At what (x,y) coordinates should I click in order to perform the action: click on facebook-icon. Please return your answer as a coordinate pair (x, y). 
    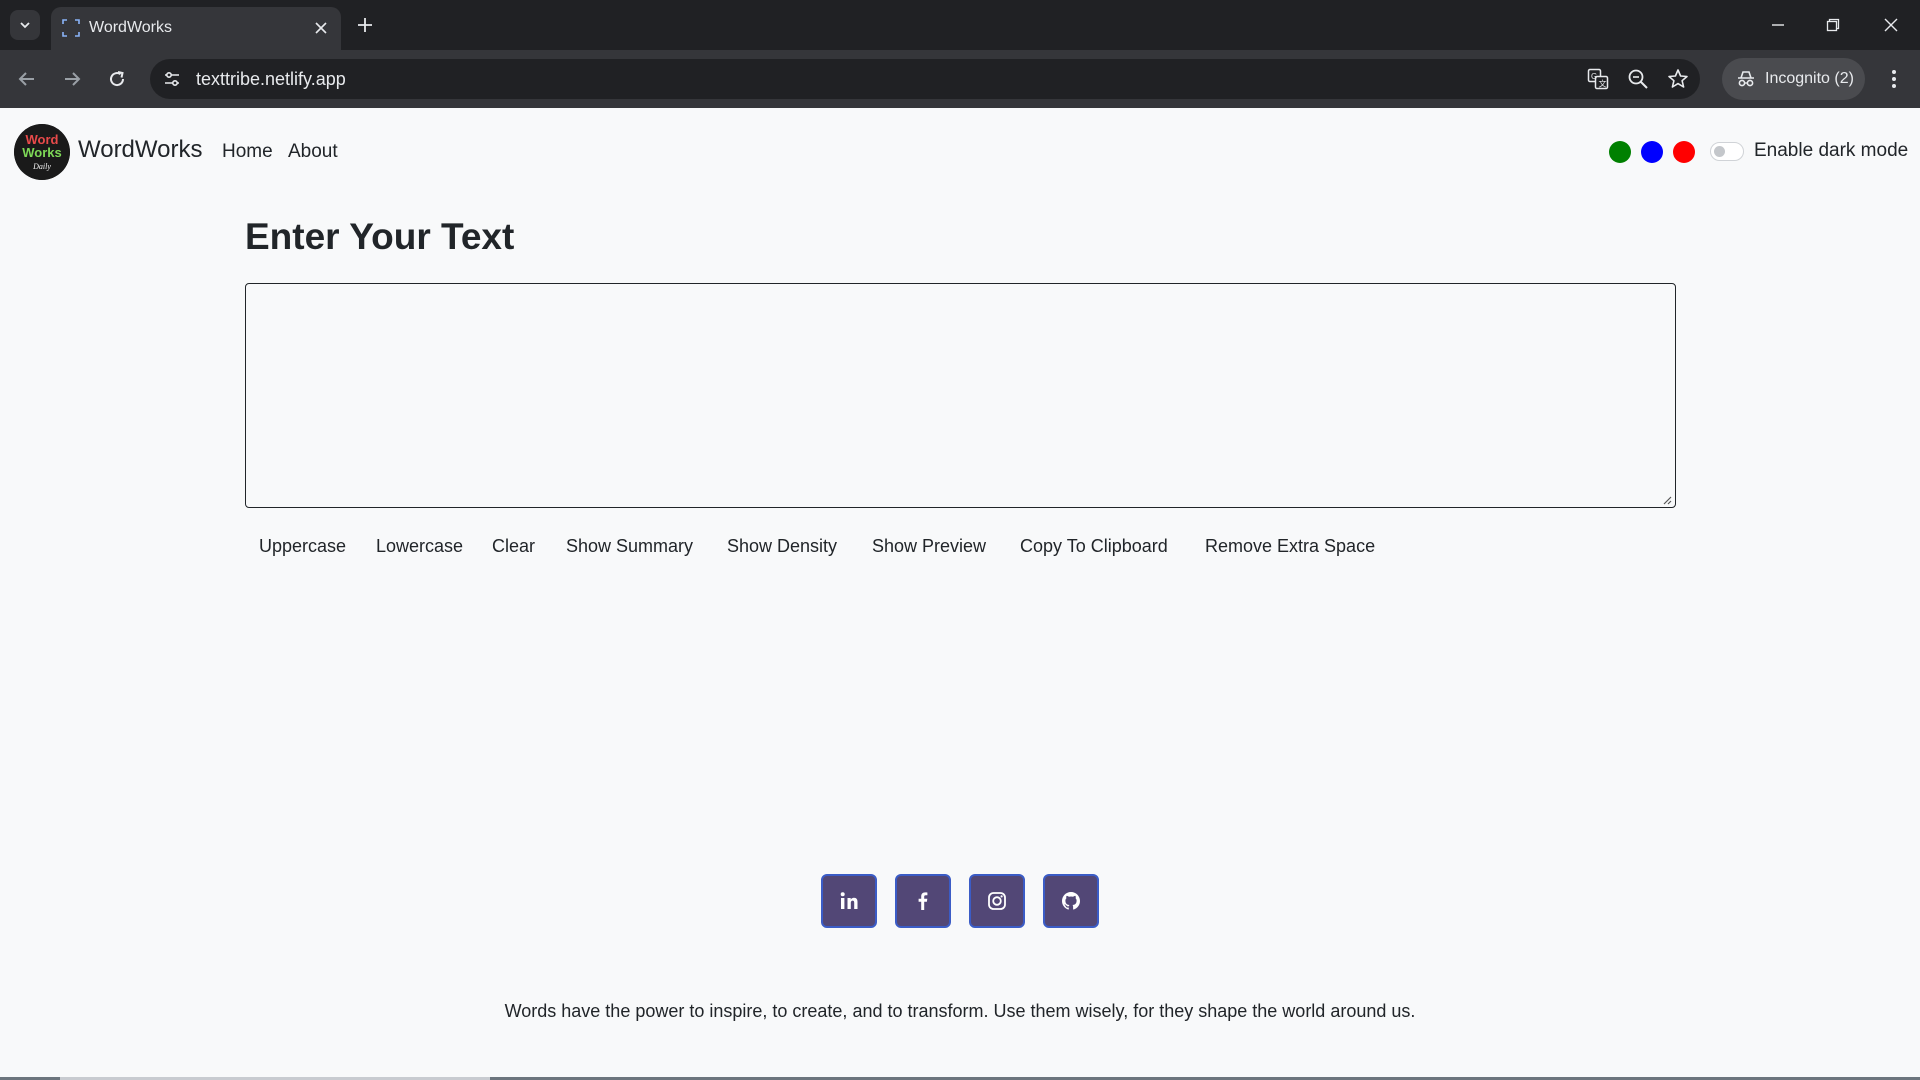
    Looking at the image, I should click on (923, 901).